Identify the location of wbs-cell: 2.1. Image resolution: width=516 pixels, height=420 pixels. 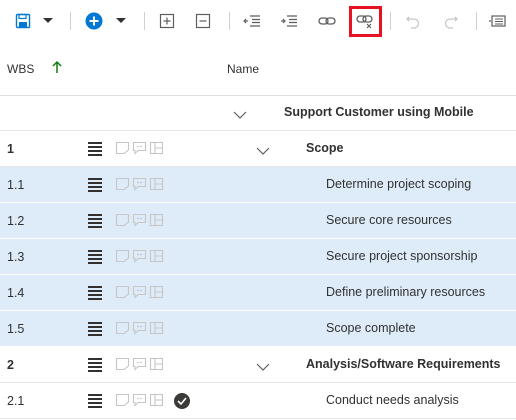
(16, 401).